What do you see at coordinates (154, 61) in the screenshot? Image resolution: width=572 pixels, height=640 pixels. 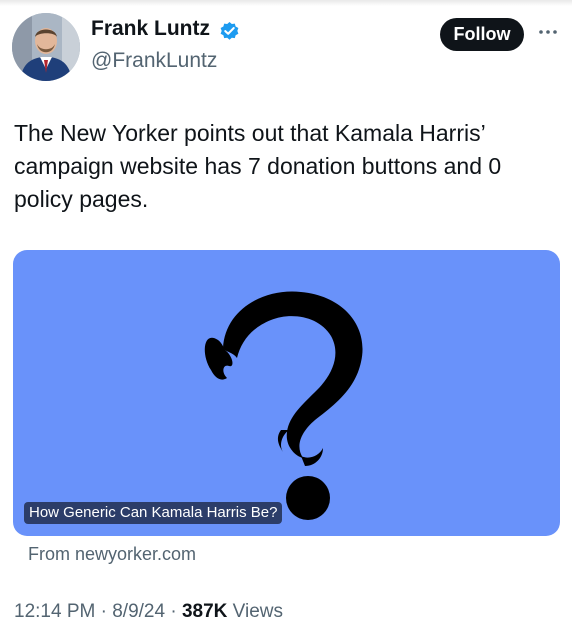 I see `author-handle: @FrankLuntz` at bounding box center [154, 61].